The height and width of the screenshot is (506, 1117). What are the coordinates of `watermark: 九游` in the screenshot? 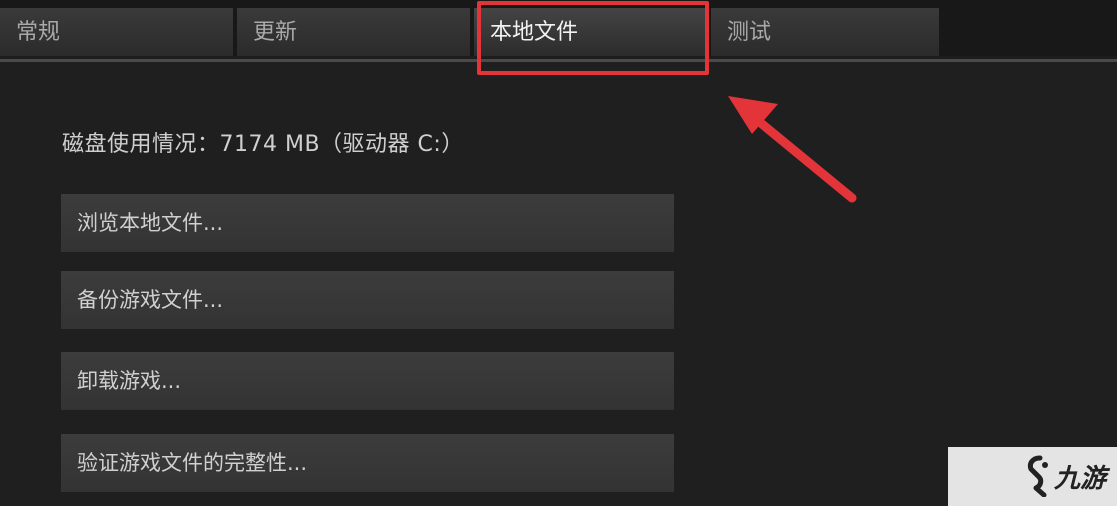 It's located at (1032, 476).